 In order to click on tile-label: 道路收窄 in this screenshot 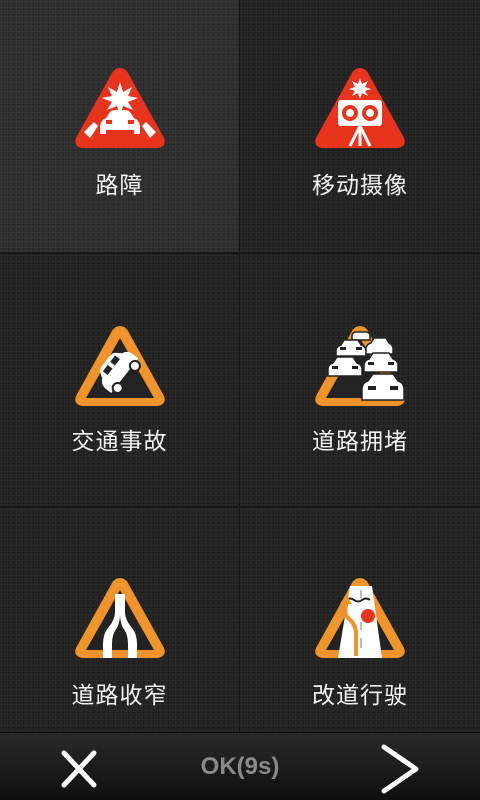, I will do `click(119, 696)`.